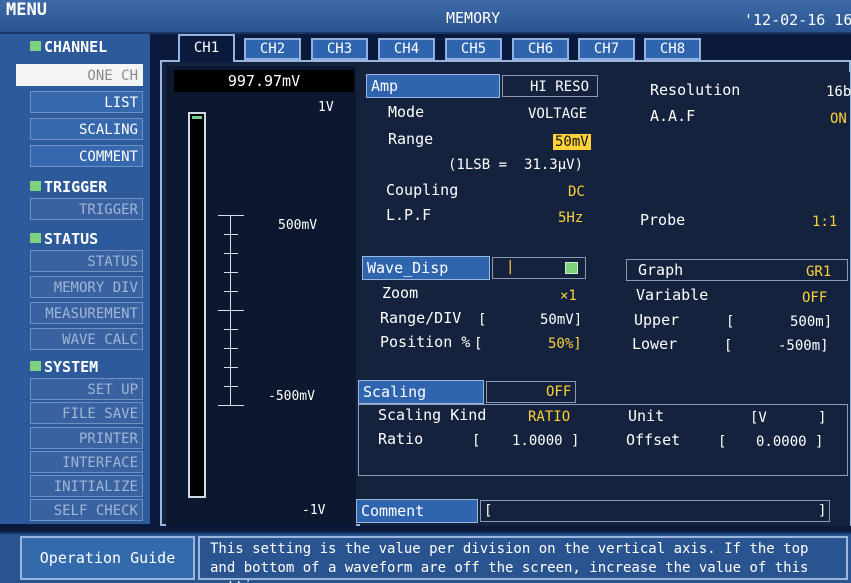  I want to click on tab-ch1: CH1, so click(206, 48).